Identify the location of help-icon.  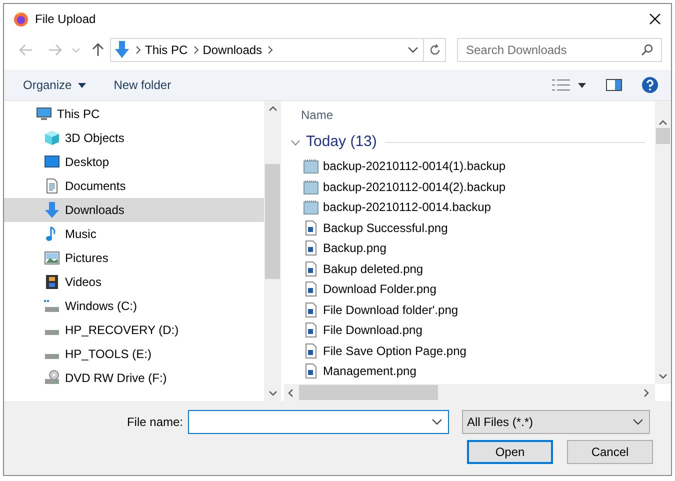
(650, 85).